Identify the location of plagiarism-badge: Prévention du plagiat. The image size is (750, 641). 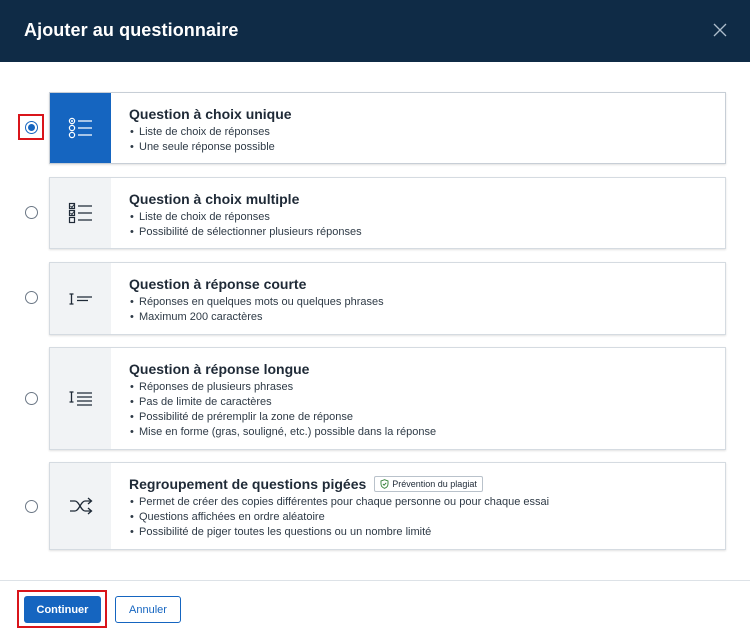
(428, 484).